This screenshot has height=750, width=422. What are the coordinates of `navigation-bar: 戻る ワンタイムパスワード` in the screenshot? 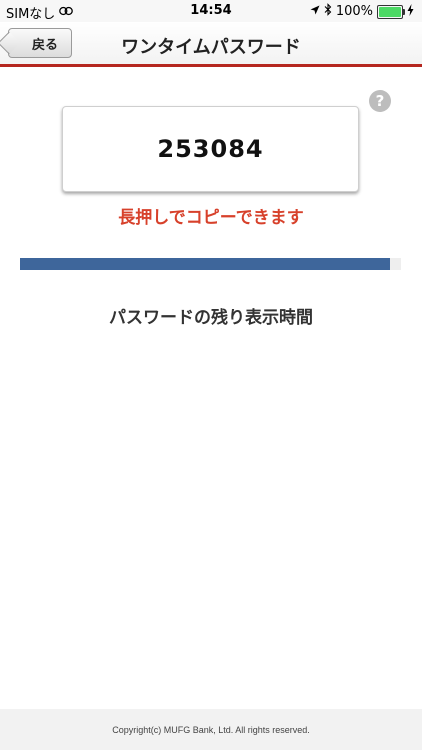 It's located at (211, 44).